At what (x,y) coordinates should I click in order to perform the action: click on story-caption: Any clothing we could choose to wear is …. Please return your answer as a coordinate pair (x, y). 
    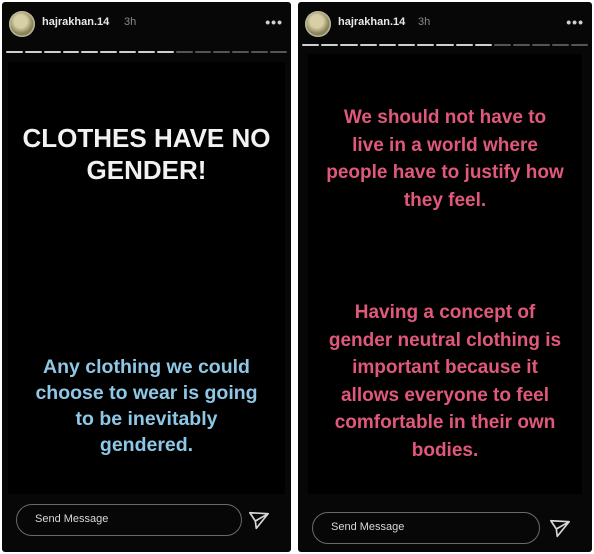
    Looking at the image, I should click on (146, 406).